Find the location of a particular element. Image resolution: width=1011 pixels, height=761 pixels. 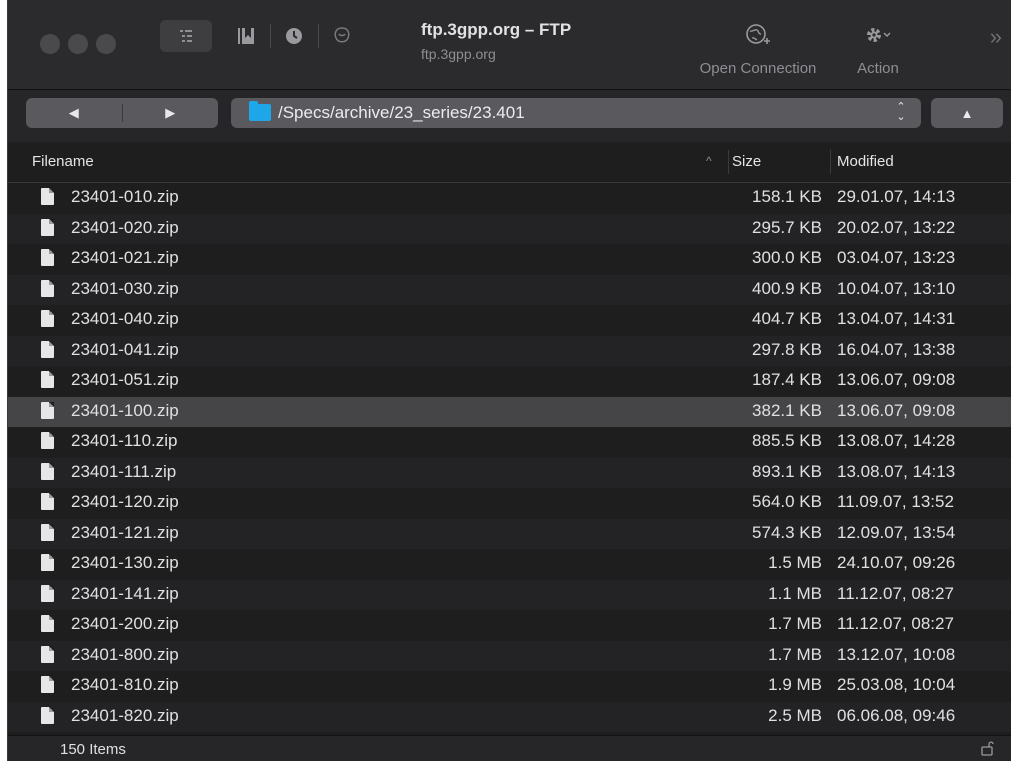

size-column-header: Size is located at coordinates (746, 161).